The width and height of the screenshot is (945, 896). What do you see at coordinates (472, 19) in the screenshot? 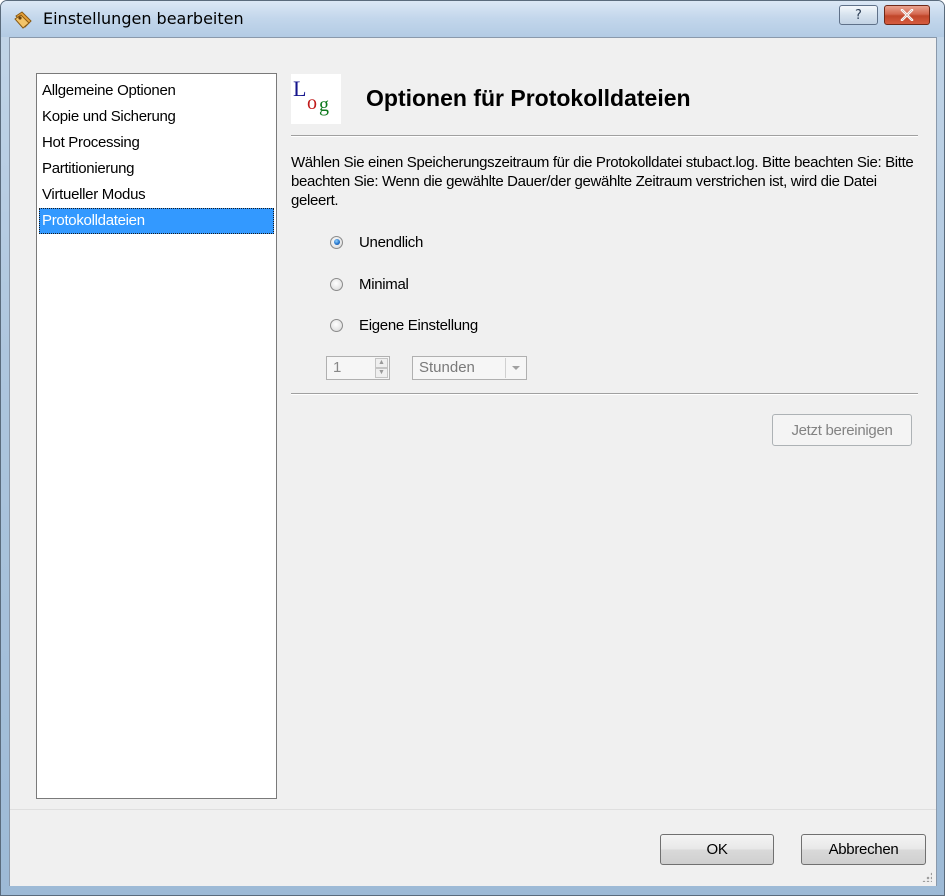
I see `title-bar: Einstellungen bearbeiten ?` at bounding box center [472, 19].